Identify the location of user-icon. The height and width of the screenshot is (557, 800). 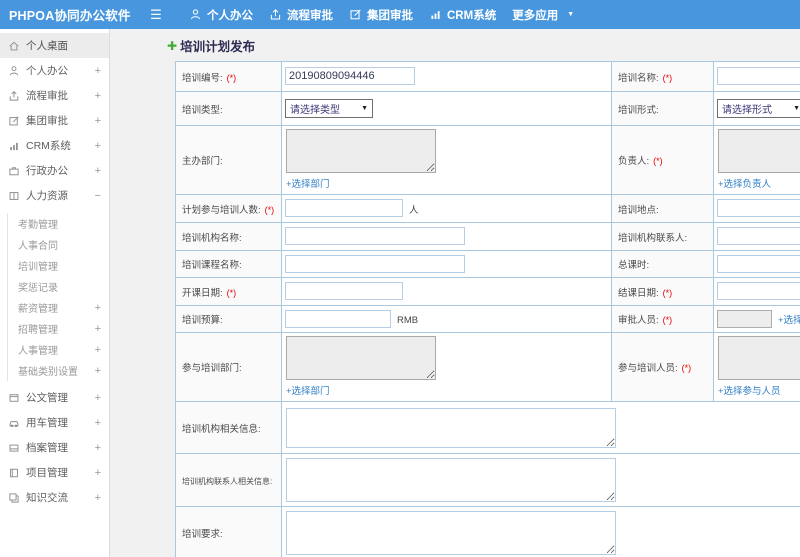
(195, 14).